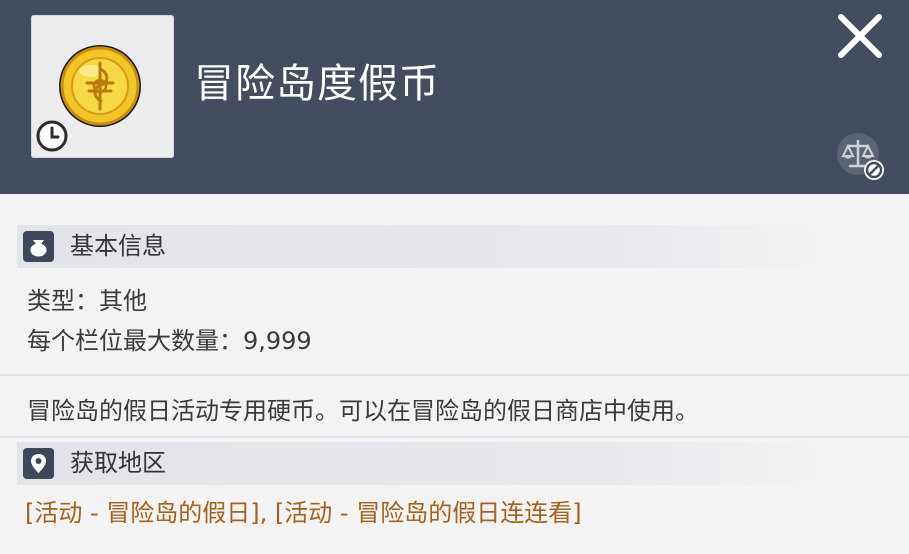  Describe the element at coordinates (118, 463) in the screenshot. I see `obtain-region-title: 获取地区` at that location.